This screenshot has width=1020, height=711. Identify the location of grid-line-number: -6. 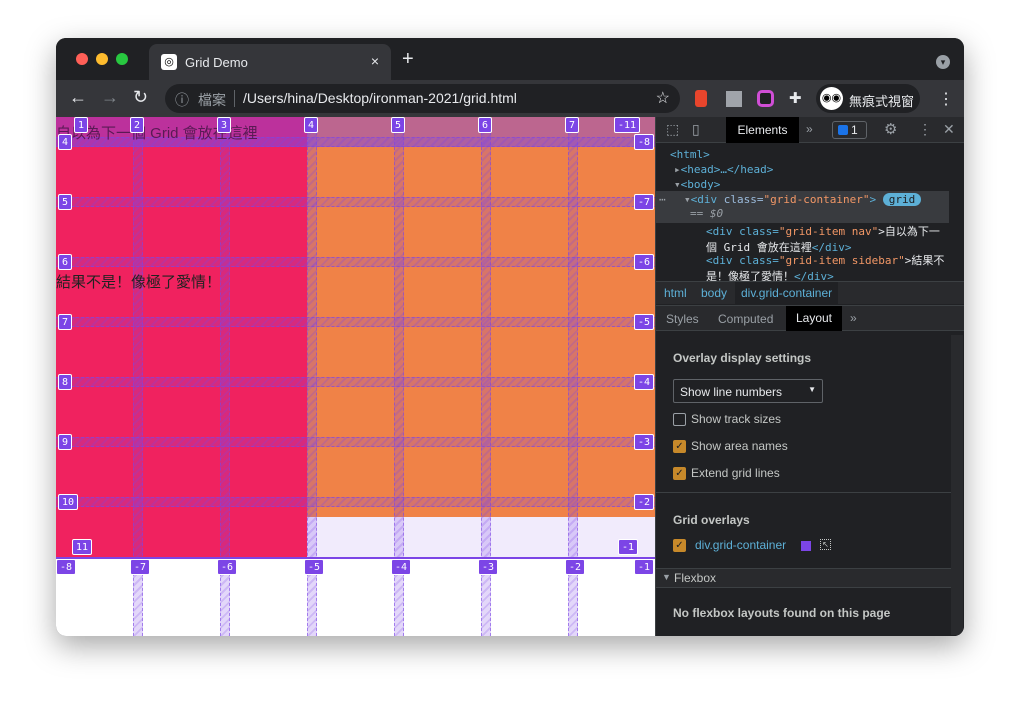
(644, 262).